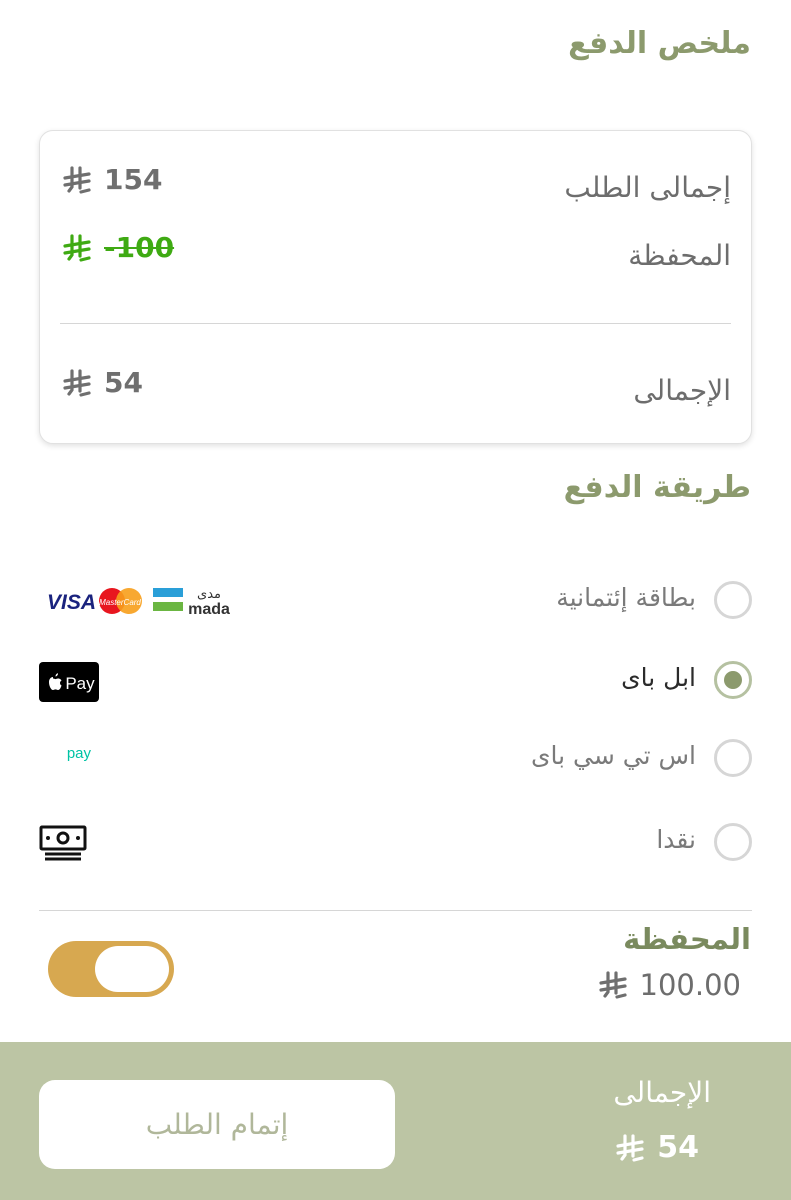 Image resolution: width=791 pixels, height=1200 pixels. What do you see at coordinates (395, 845) in the screenshot?
I see `payment-method-cash: نقدا` at bounding box center [395, 845].